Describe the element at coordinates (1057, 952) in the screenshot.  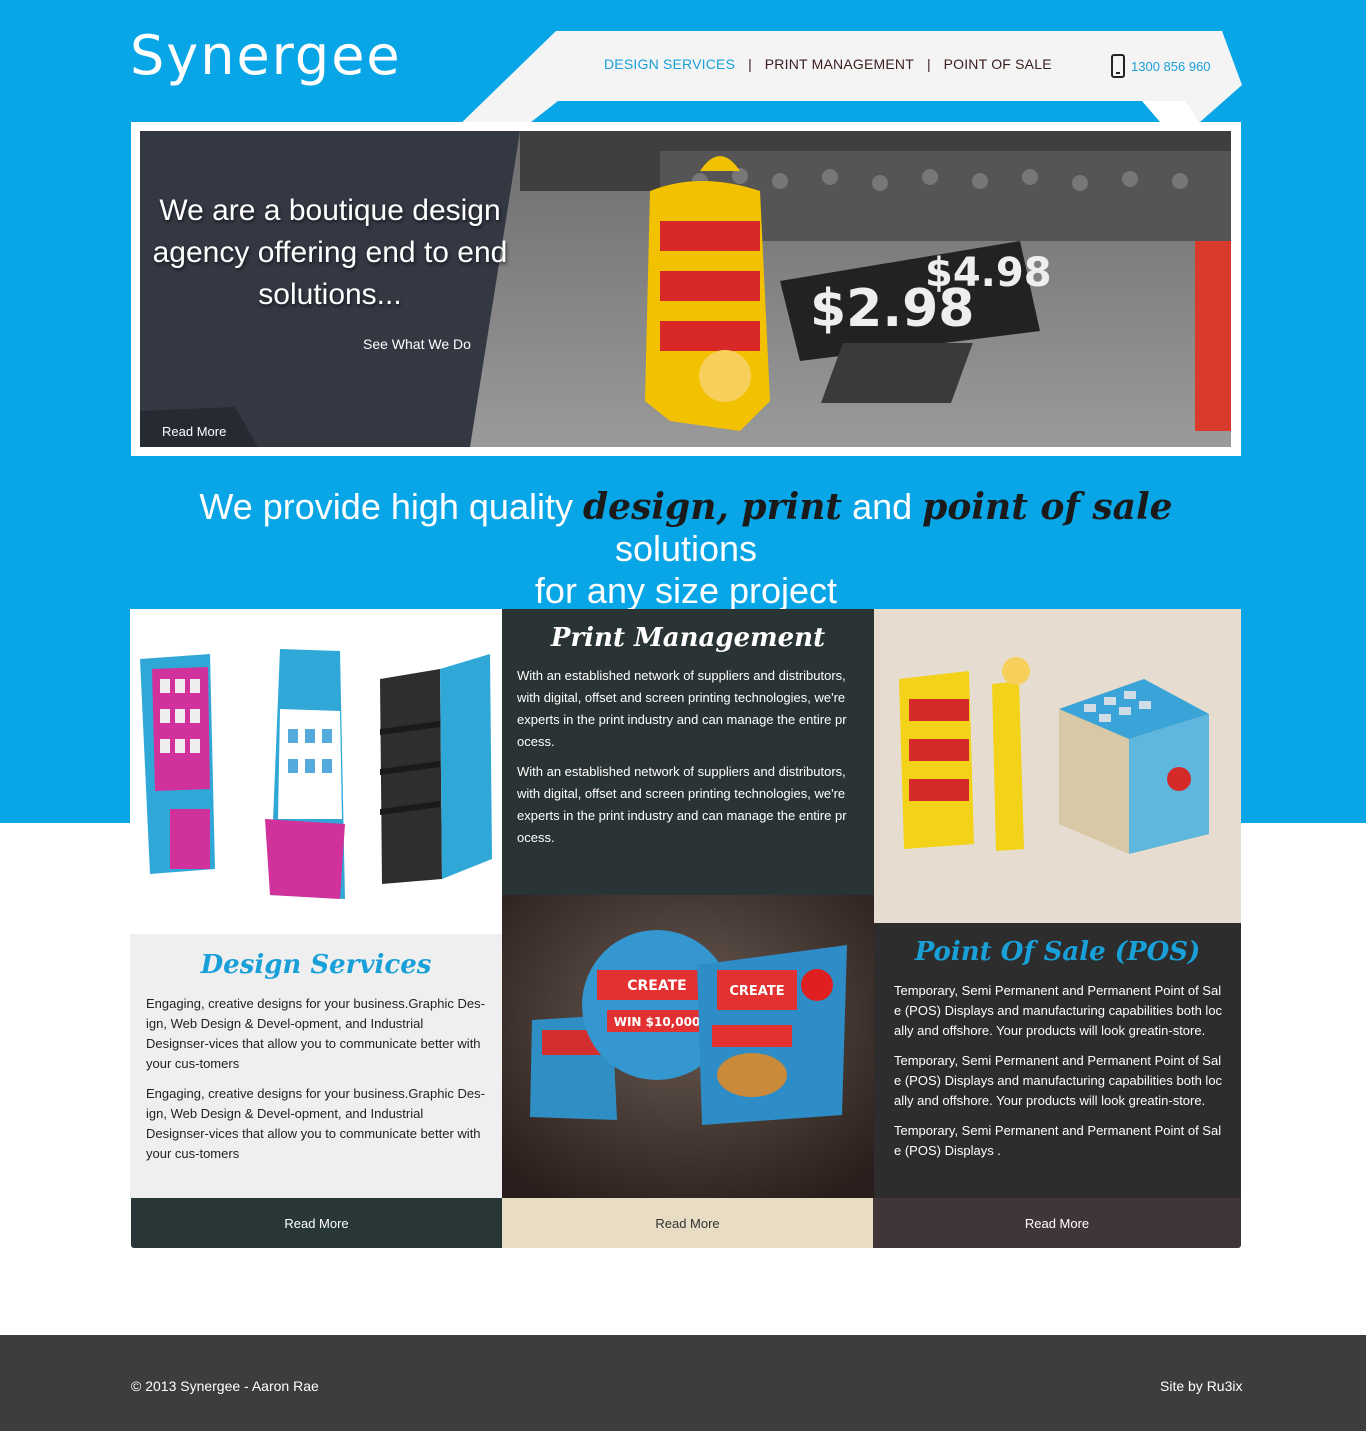
I see `point-of-sale-title: Point Of Sale (POS)` at that location.